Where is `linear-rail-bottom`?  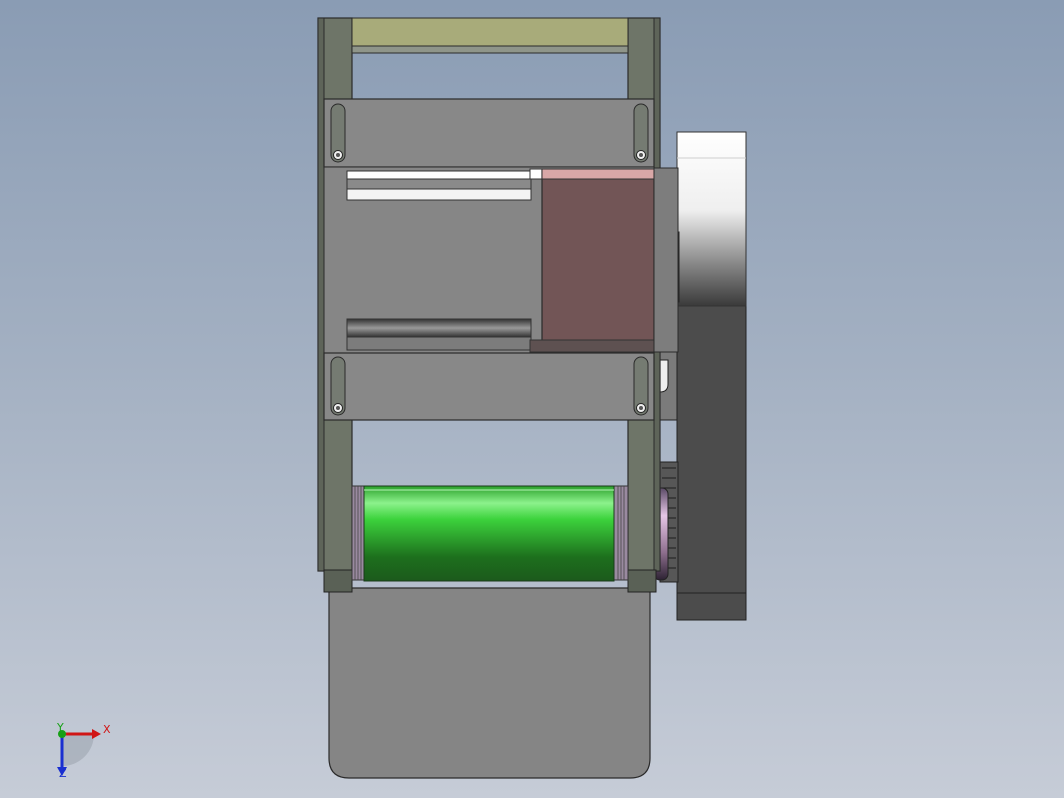 linear-rail-bottom is located at coordinates (439, 328).